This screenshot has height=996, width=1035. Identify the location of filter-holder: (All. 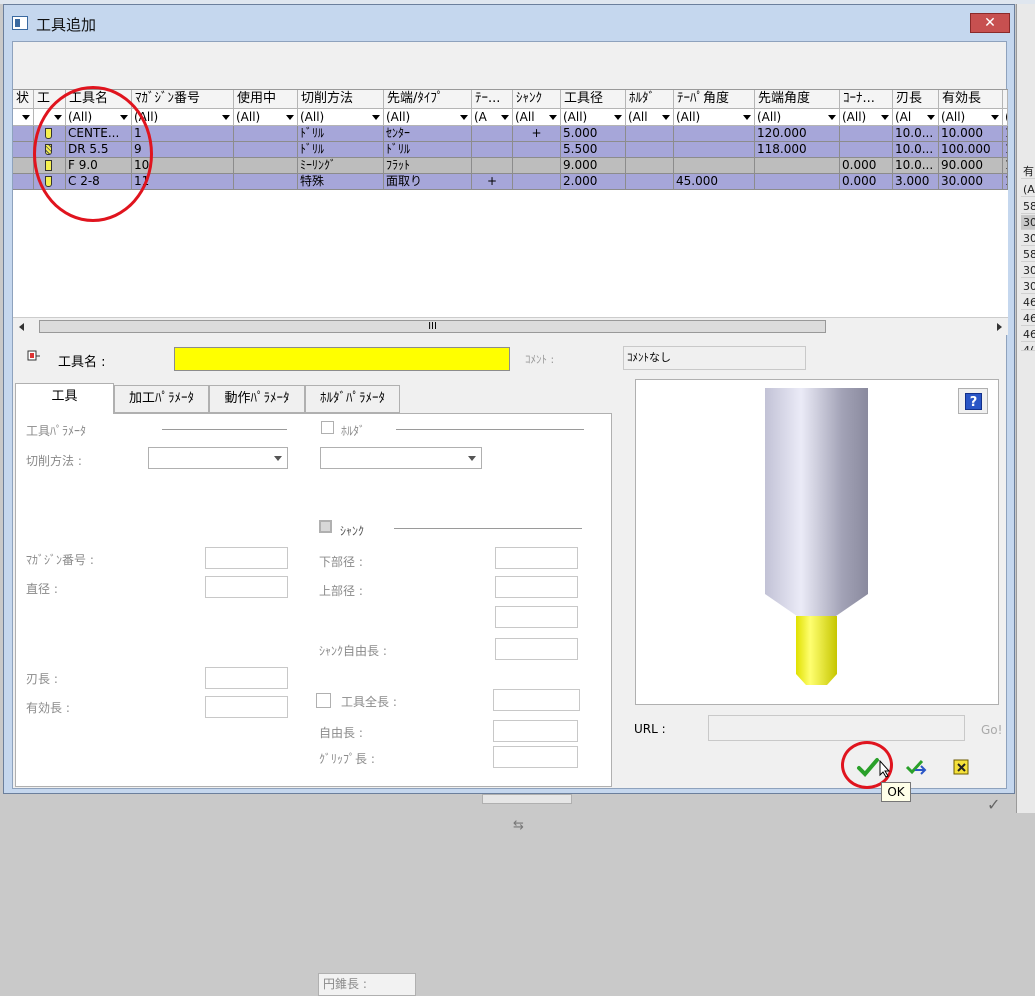
(650, 117).